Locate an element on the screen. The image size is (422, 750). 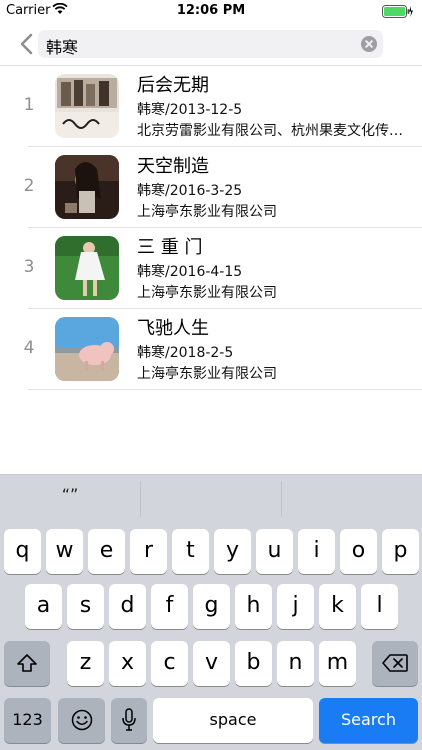
result-index: 1 is located at coordinates (29, 105).